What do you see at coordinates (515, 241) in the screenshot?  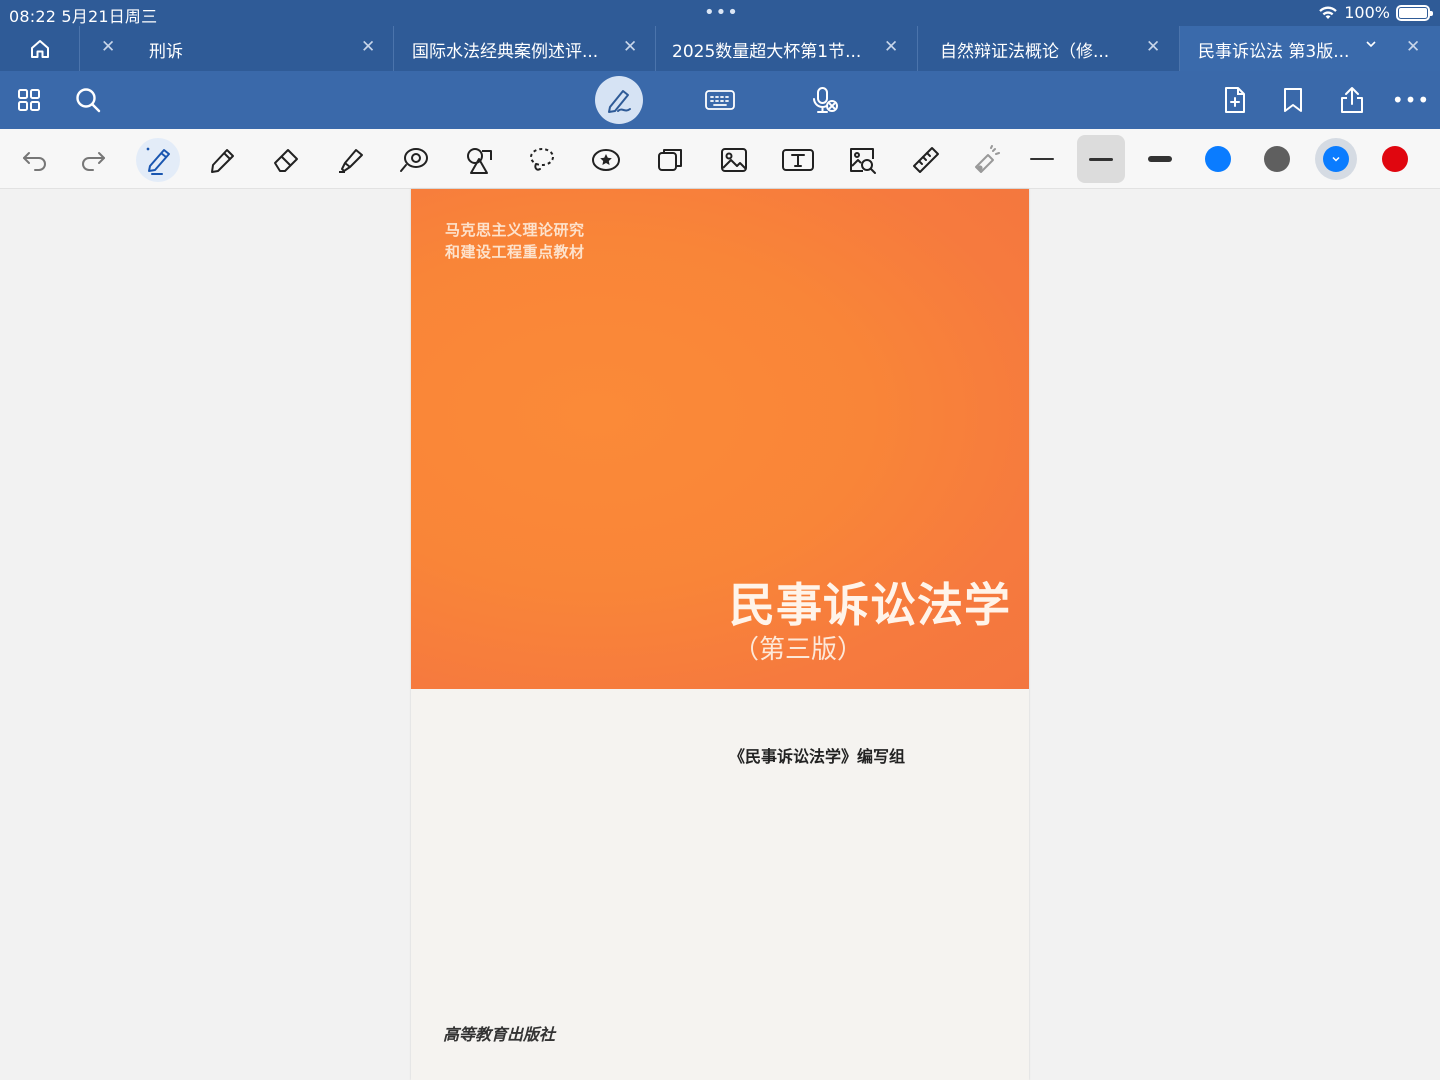 I see `cover-series: 马克思主义理论研究 和建设工程重点教材` at bounding box center [515, 241].